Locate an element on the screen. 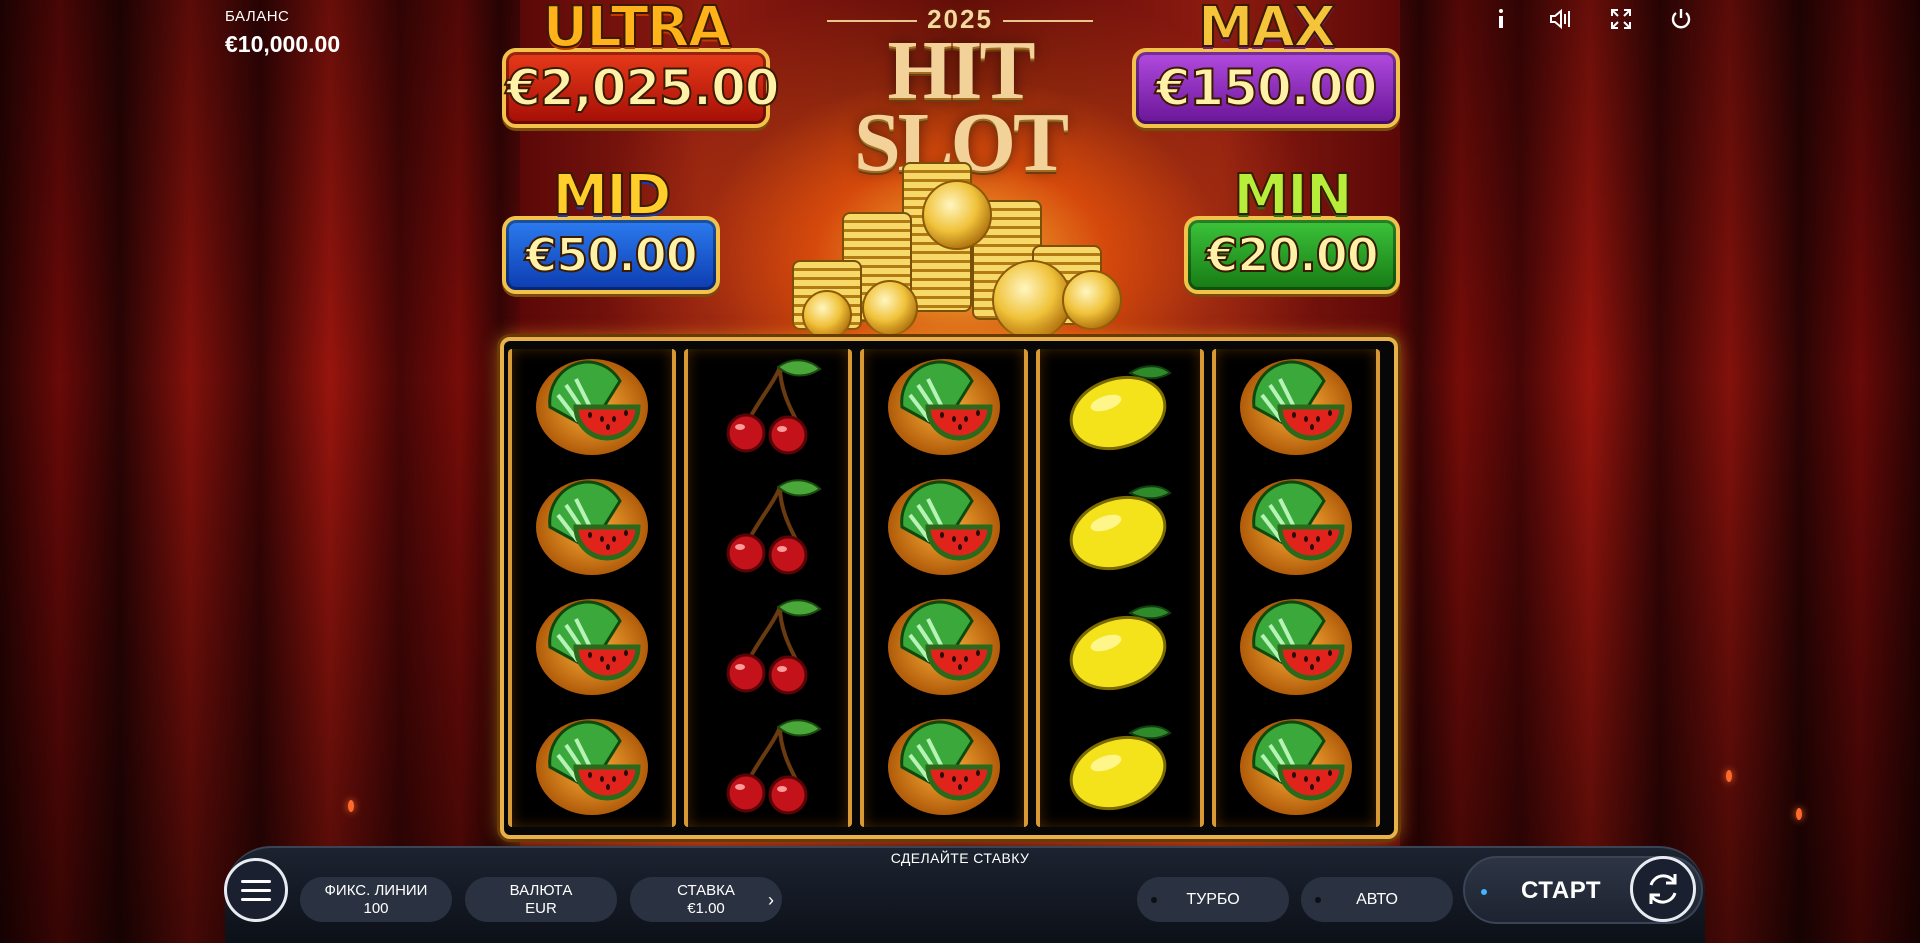 The width and height of the screenshot is (1920, 943). lines-label: ФИКС. ЛИНИИ is located at coordinates (376, 890).